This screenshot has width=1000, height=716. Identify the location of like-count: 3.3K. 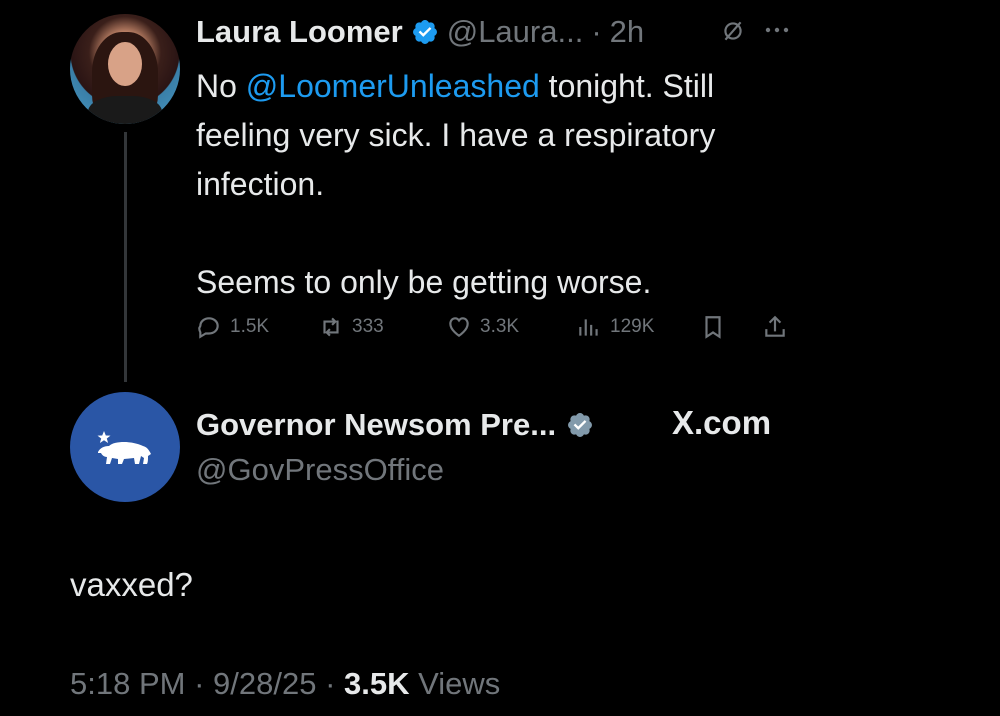
(500, 326).